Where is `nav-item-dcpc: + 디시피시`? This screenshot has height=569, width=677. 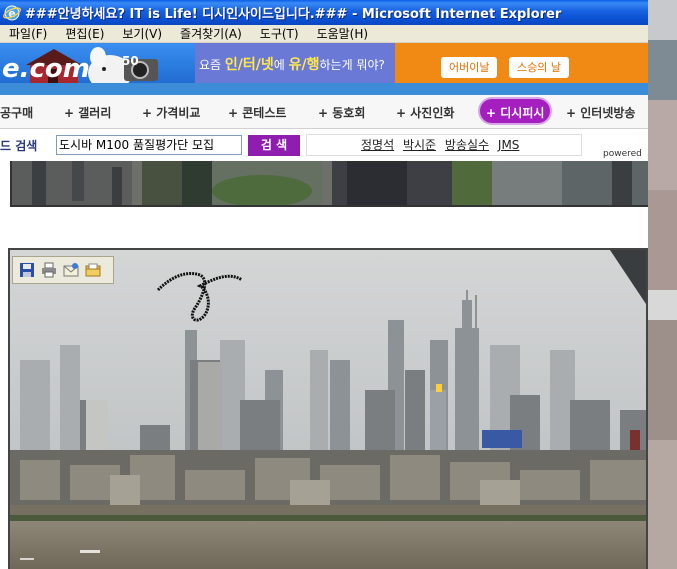
nav-item-dcpc: + 디시피시 is located at coordinates (515, 111).